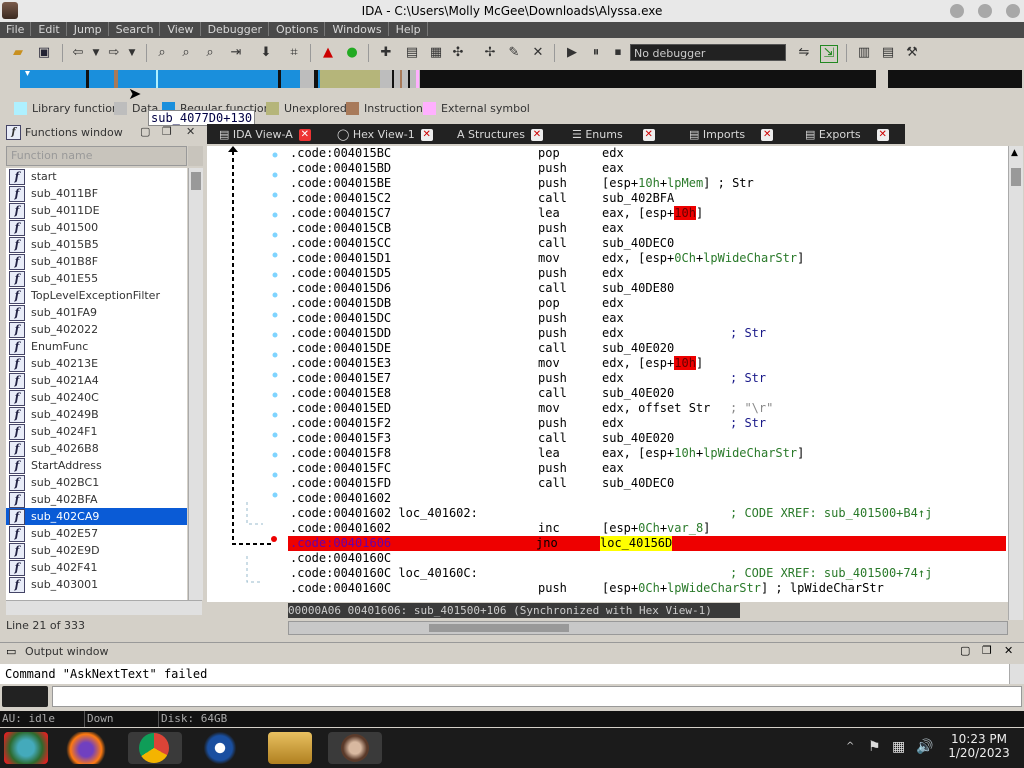  Describe the element at coordinates (132, 53) in the screenshot. I see `forward-dropdown-icon: ▼` at that location.